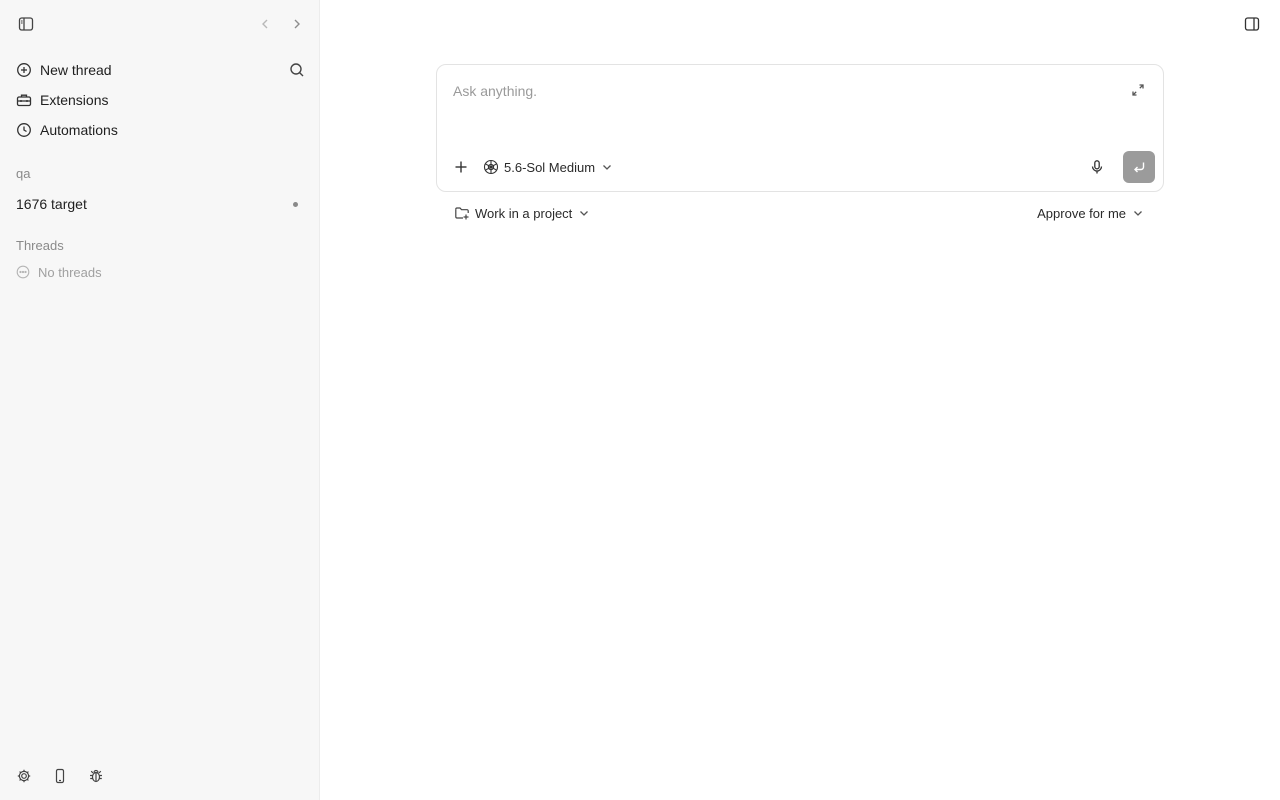 This screenshot has width=1280, height=800. I want to click on model-selector: 5.6-Sol Medium, so click(548, 167).